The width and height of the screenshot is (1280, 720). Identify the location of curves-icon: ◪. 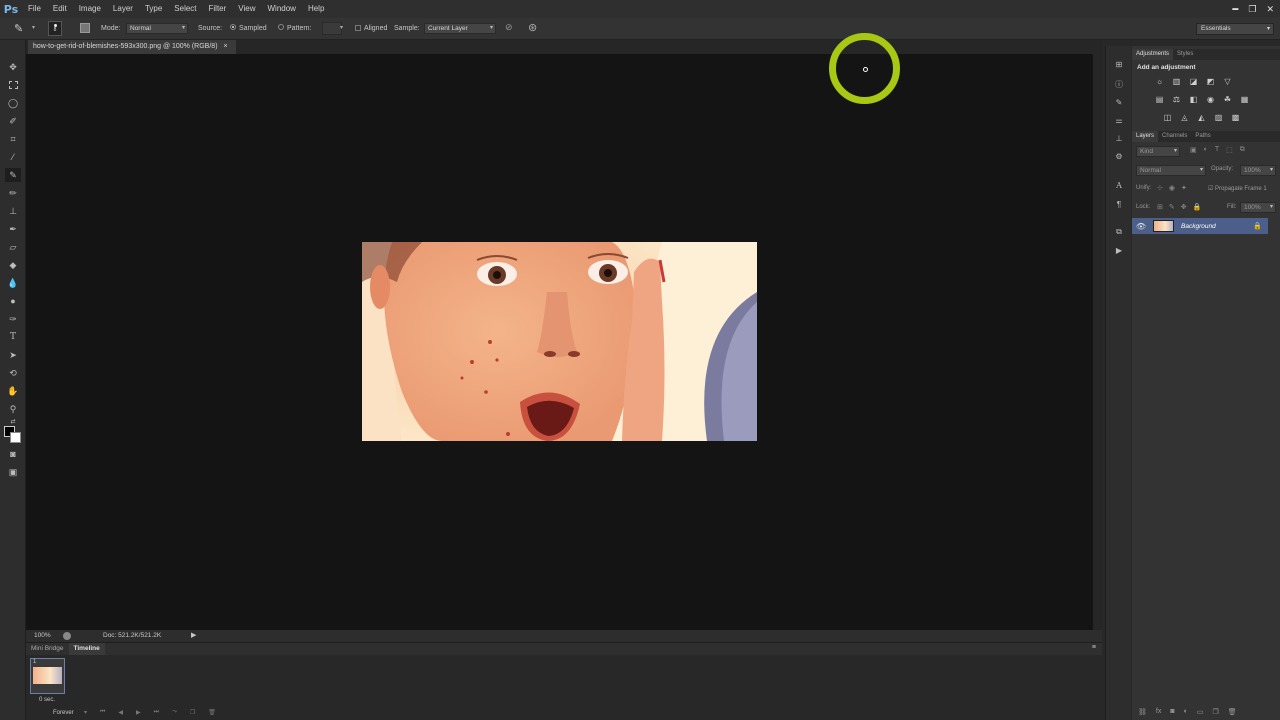
(1193, 81).